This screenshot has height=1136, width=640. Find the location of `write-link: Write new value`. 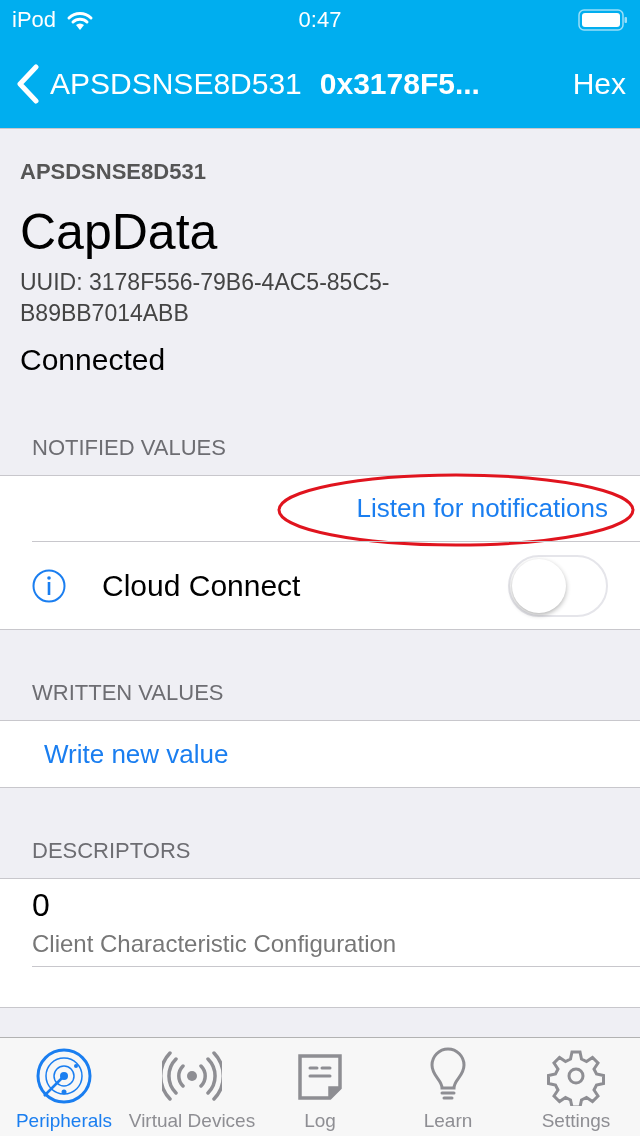

write-link: Write new value is located at coordinates (136, 754).